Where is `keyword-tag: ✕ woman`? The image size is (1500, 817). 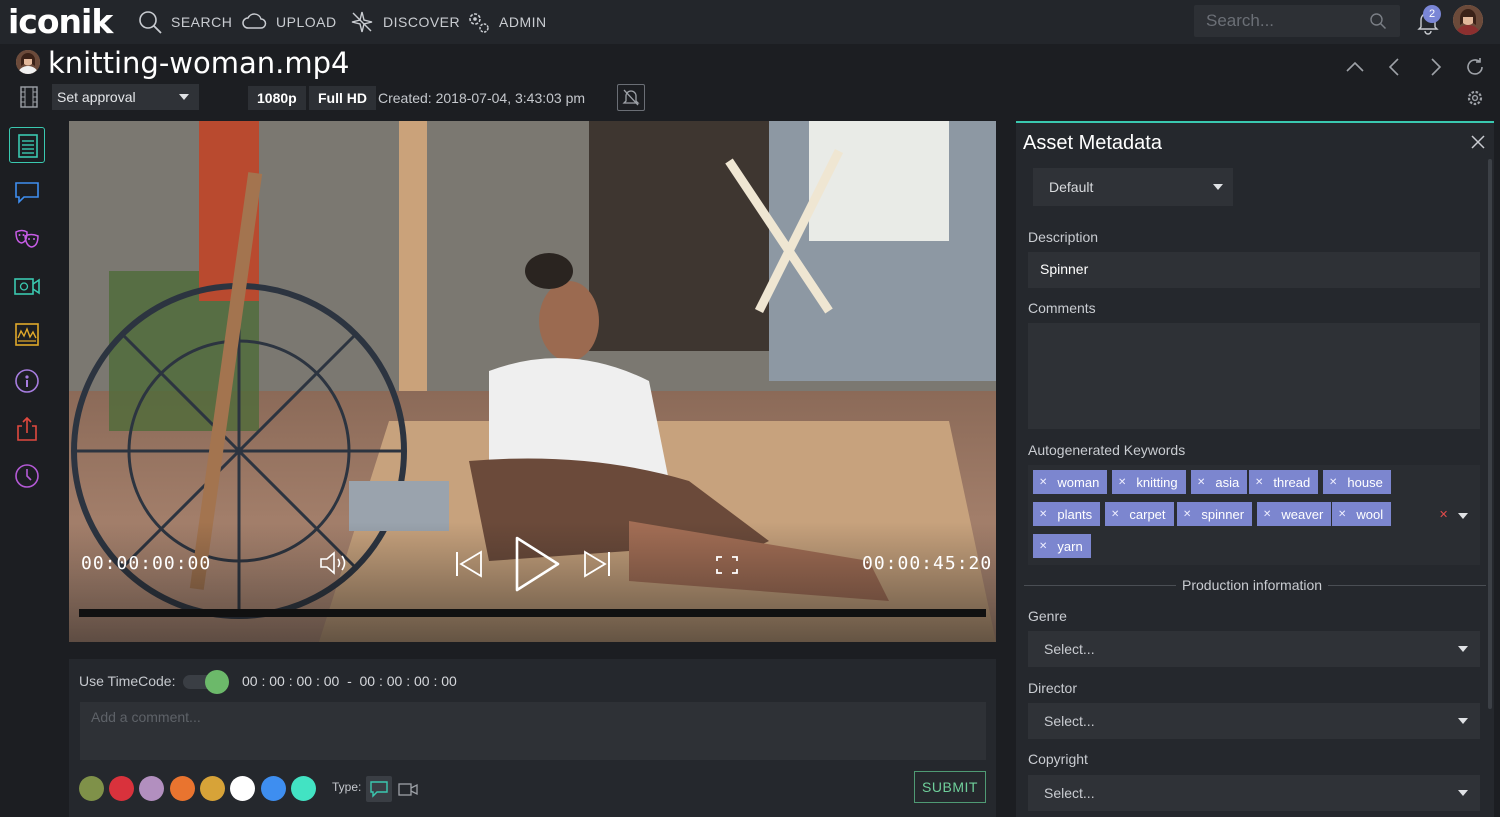
keyword-tag: ✕ woman is located at coordinates (1070, 482).